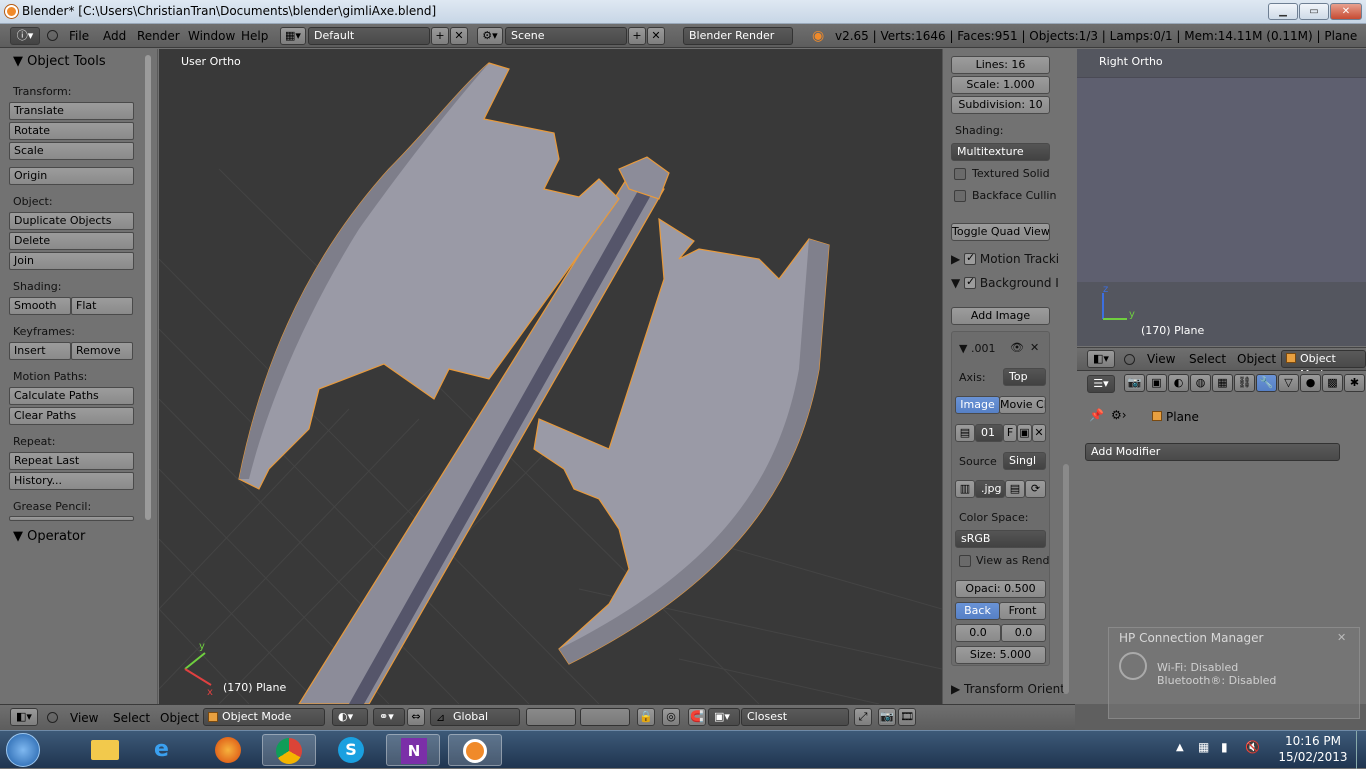  I want to click on textured-solid-checkbox, so click(960, 174).